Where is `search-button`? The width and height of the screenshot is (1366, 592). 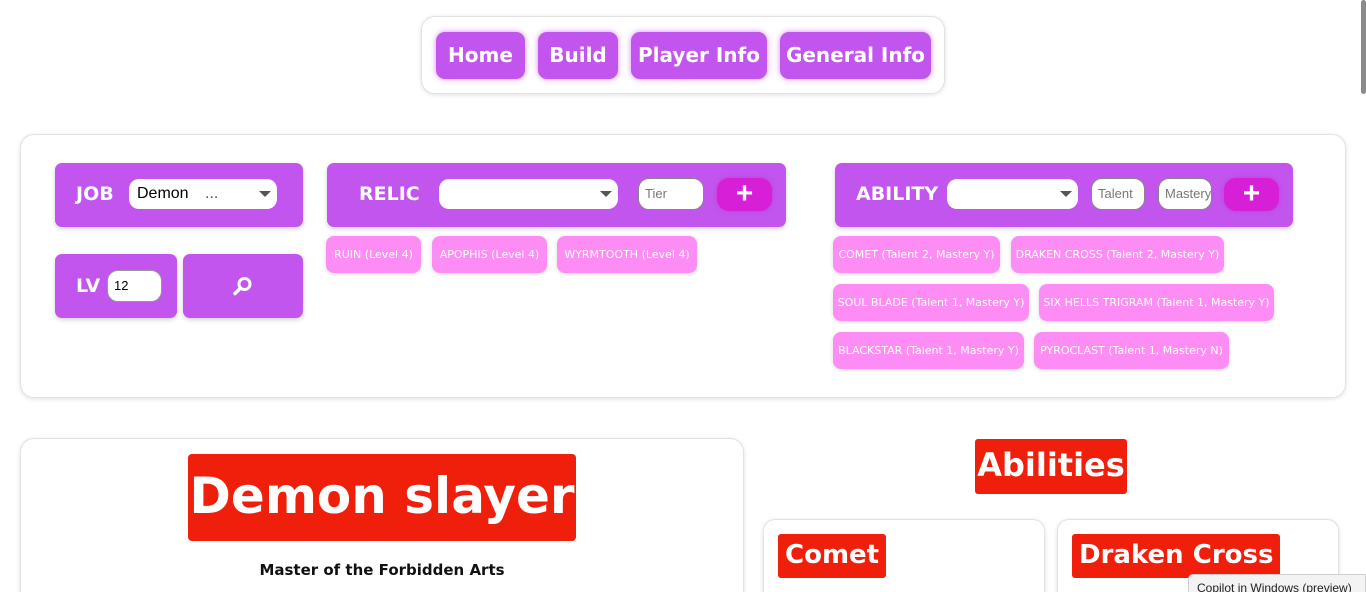 search-button is located at coordinates (243, 286).